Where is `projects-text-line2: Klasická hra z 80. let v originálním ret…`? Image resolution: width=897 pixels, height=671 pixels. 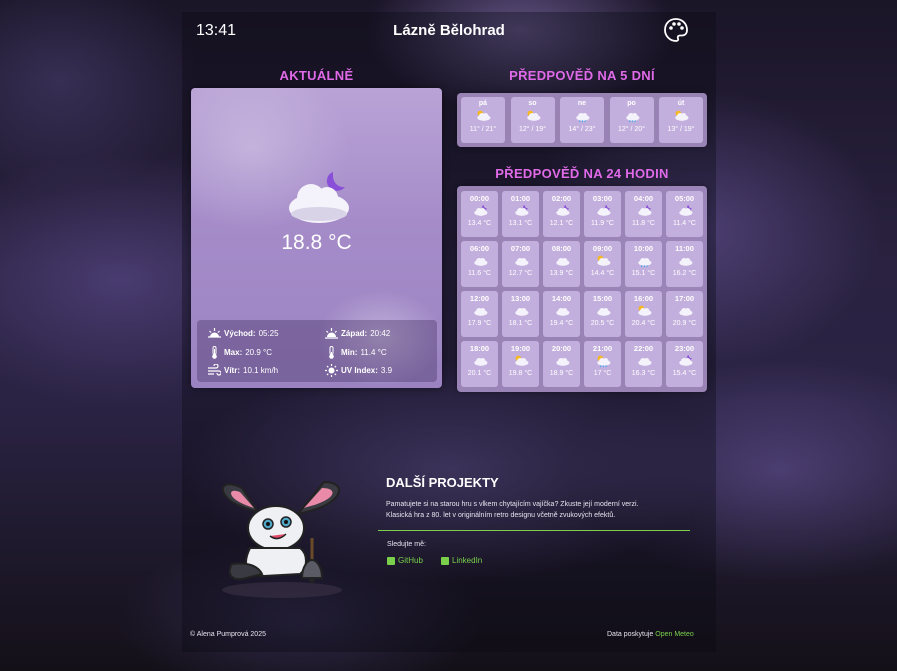 projects-text-line2: Klasická hra z 80. let v originálním ret… is located at coordinates (501, 515).